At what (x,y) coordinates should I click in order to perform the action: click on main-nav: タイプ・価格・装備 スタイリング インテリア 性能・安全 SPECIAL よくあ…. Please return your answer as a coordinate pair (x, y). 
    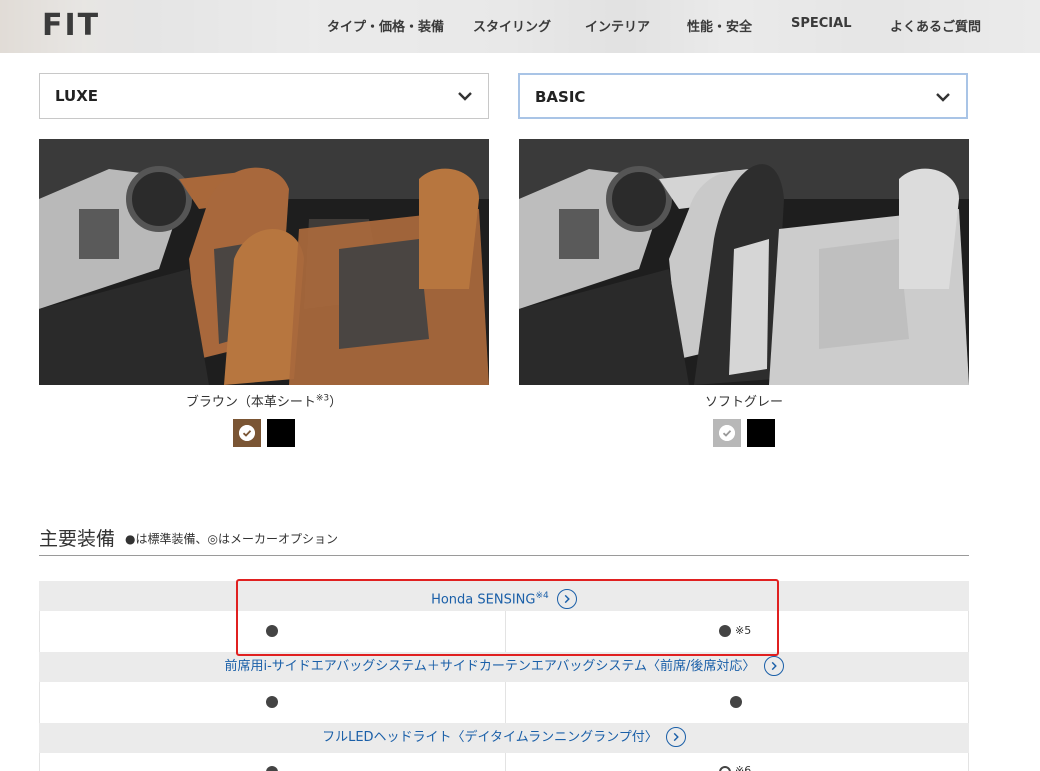
    Looking at the image, I should click on (520, 26).